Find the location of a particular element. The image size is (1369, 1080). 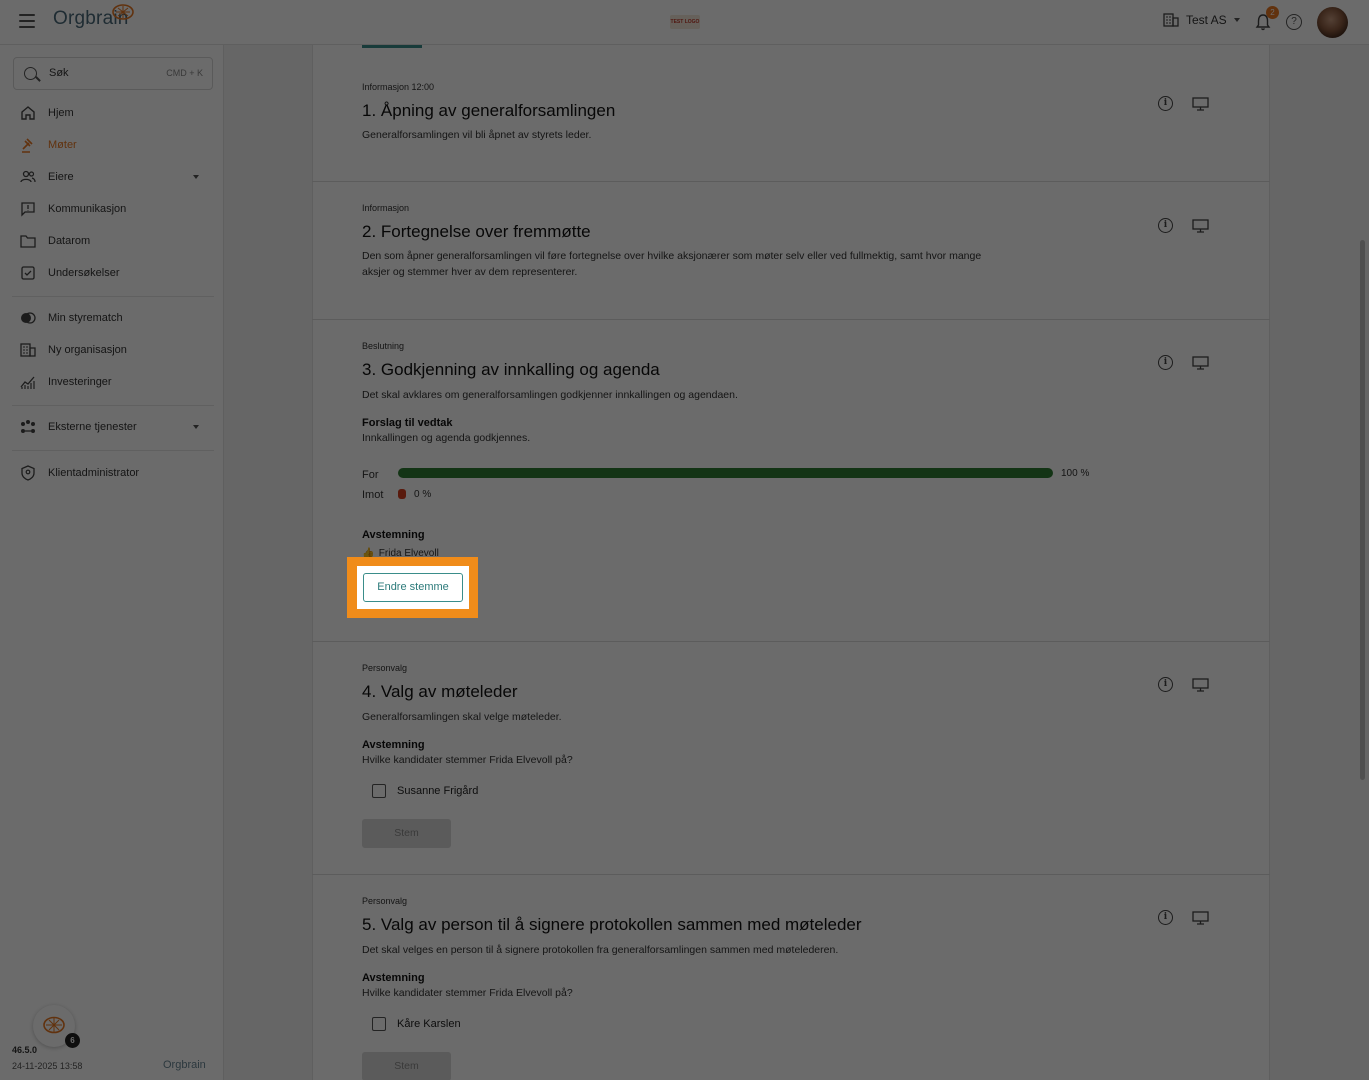

top-bar: Orgbrain TEST LOGO Test AS 2 ? is located at coordinates (684, 22).